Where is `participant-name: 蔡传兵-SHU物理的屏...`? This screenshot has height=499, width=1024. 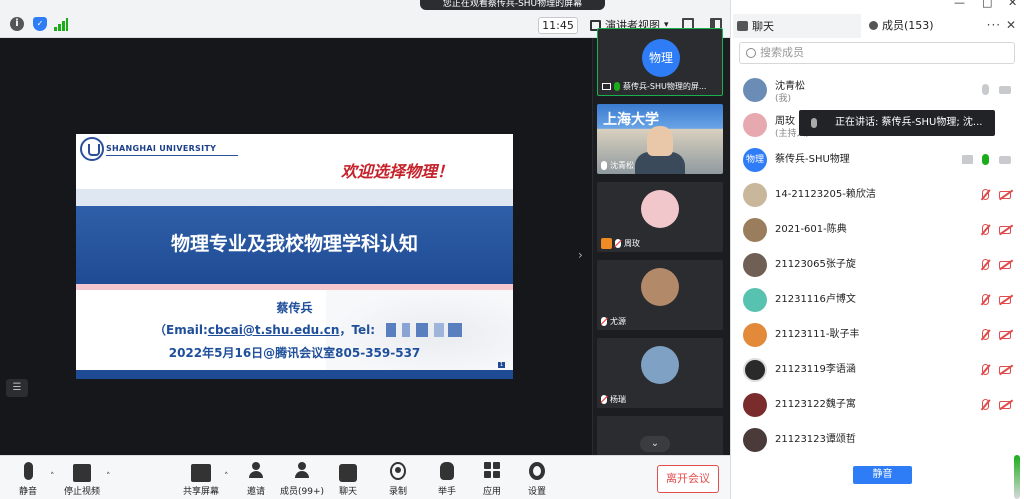 participant-name: 蔡传兵-SHU物理的屏... is located at coordinates (665, 86).